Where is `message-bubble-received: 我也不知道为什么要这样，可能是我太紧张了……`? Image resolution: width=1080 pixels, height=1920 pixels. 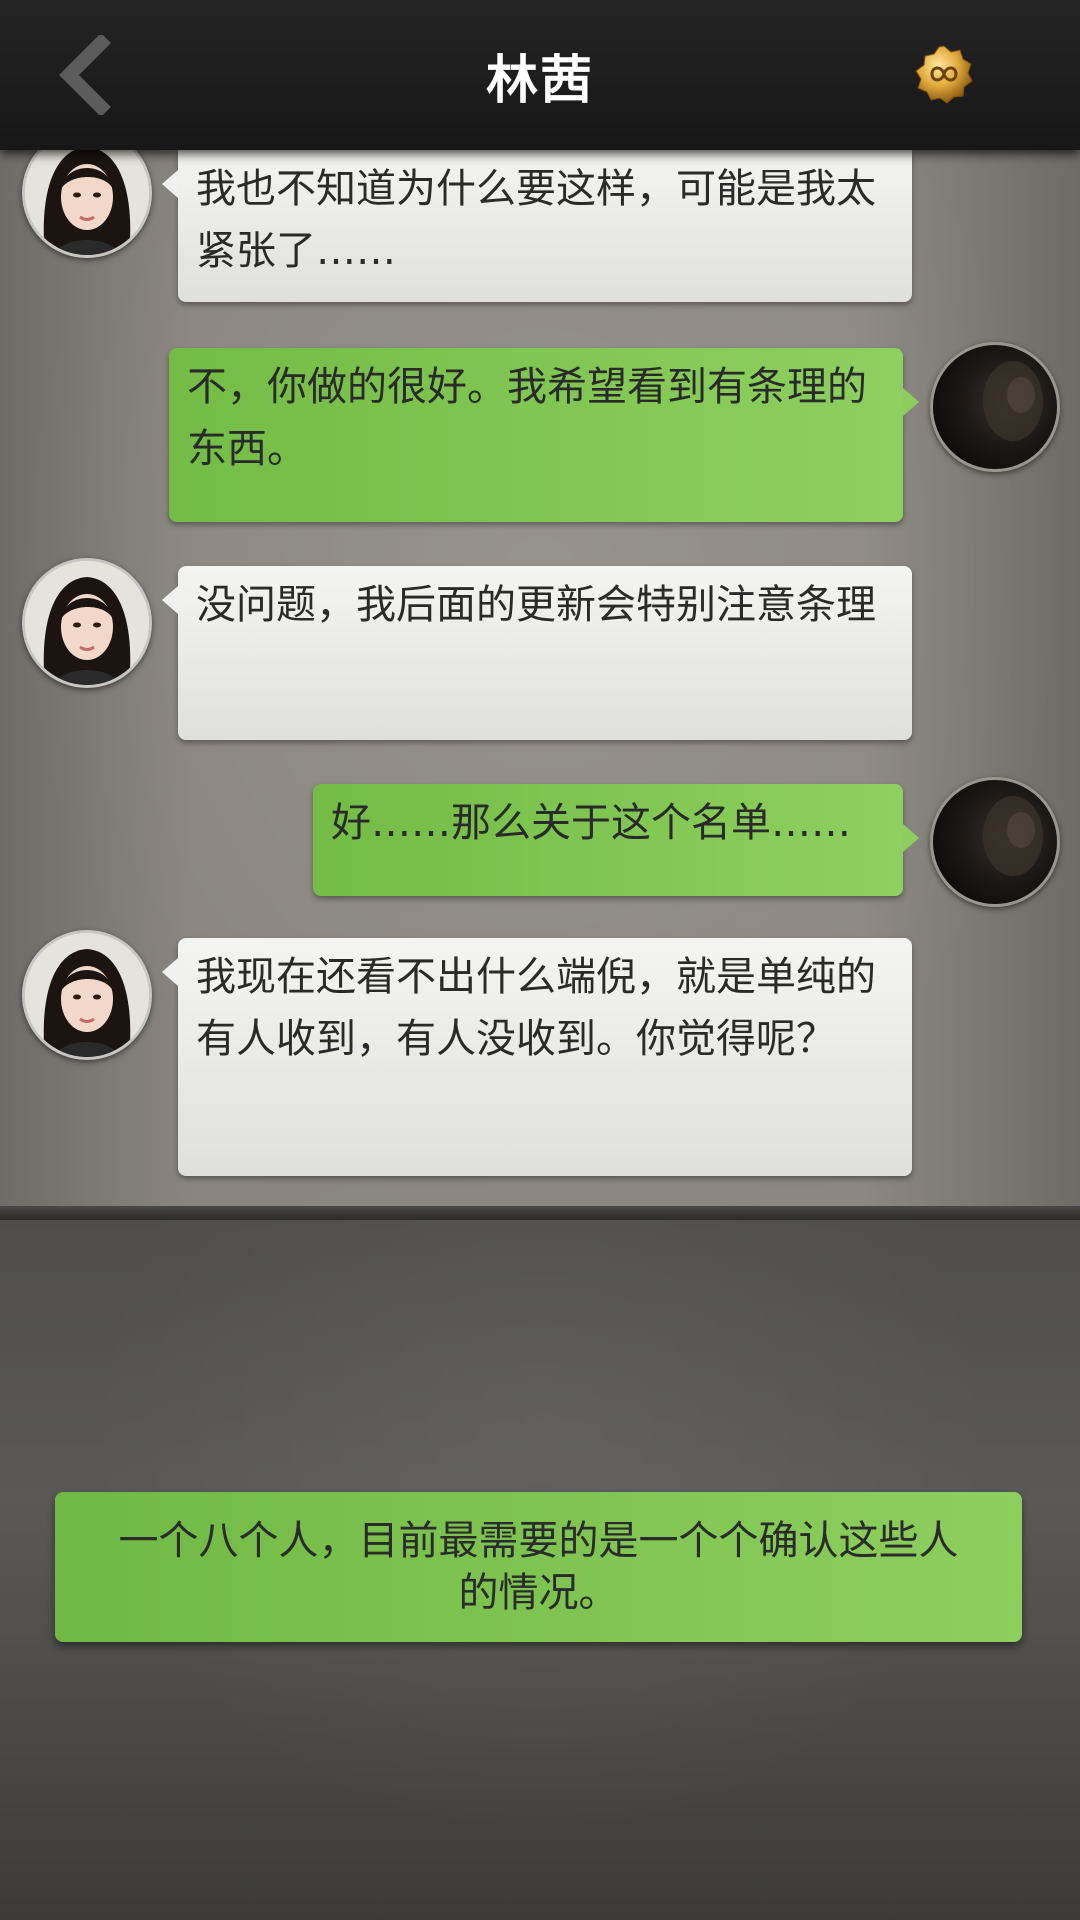 message-bubble-received: 我也不知道为什么要这样，可能是我太紧张了…… is located at coordinates (537, 226).